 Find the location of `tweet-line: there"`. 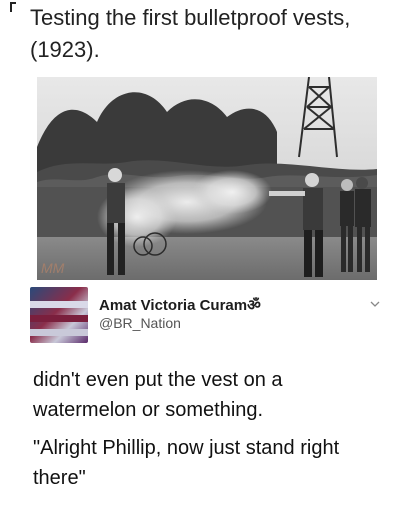

tweet-line: there" is located at coordinates (59, 478).